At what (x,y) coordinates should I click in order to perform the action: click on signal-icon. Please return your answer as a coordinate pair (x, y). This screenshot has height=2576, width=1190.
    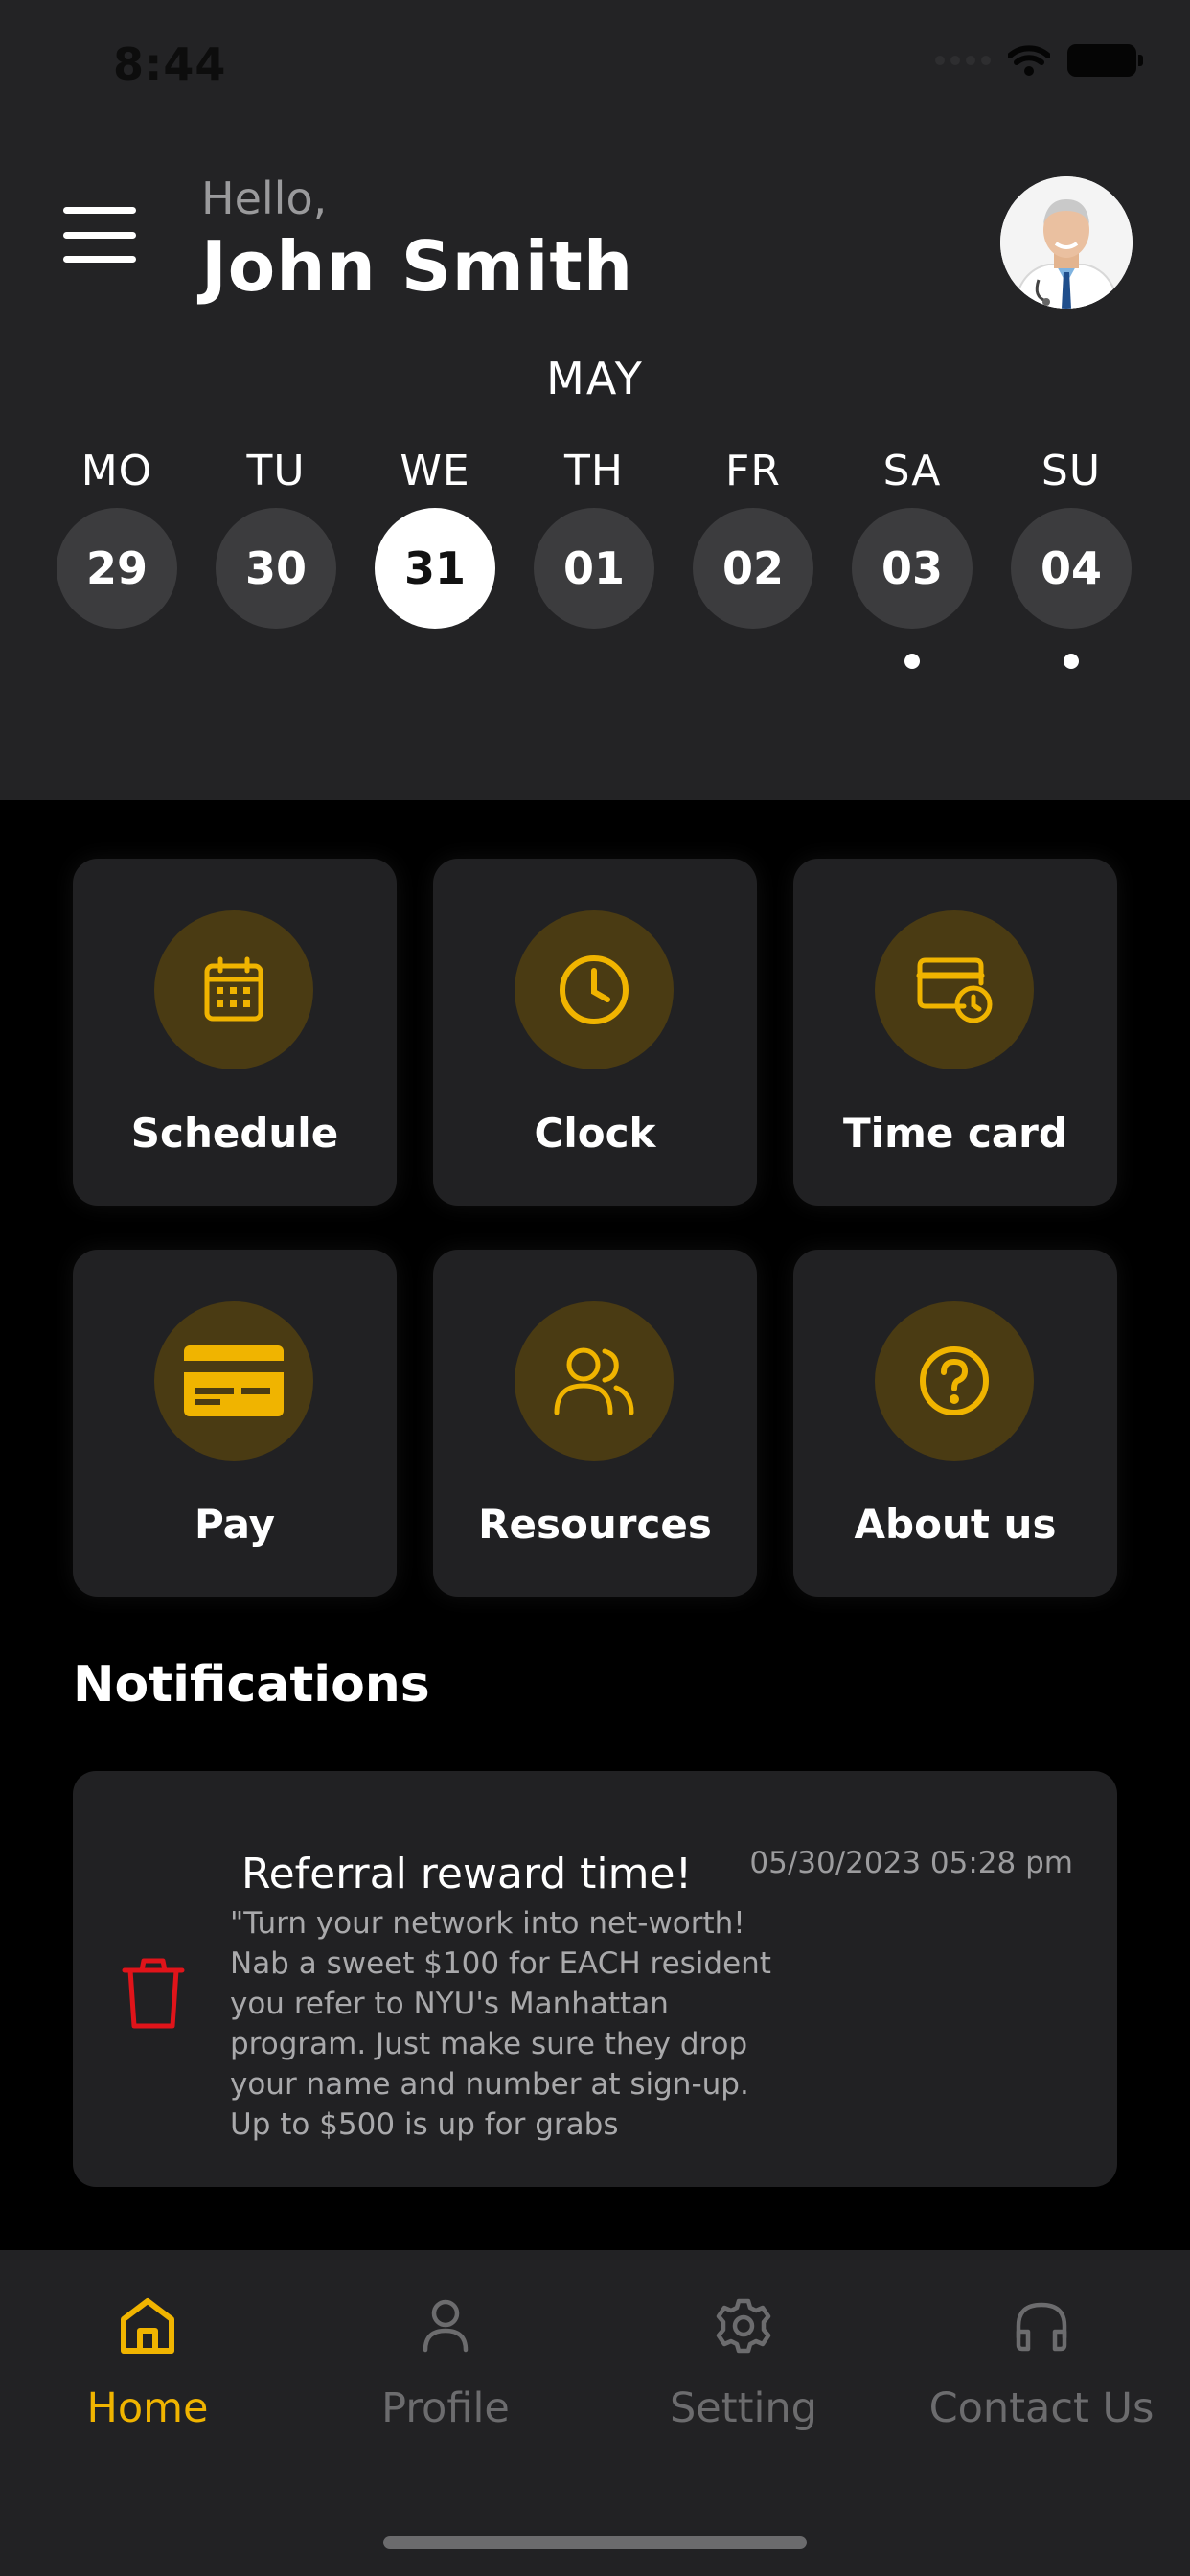
    Looking at the image, I should click on (963, 60).